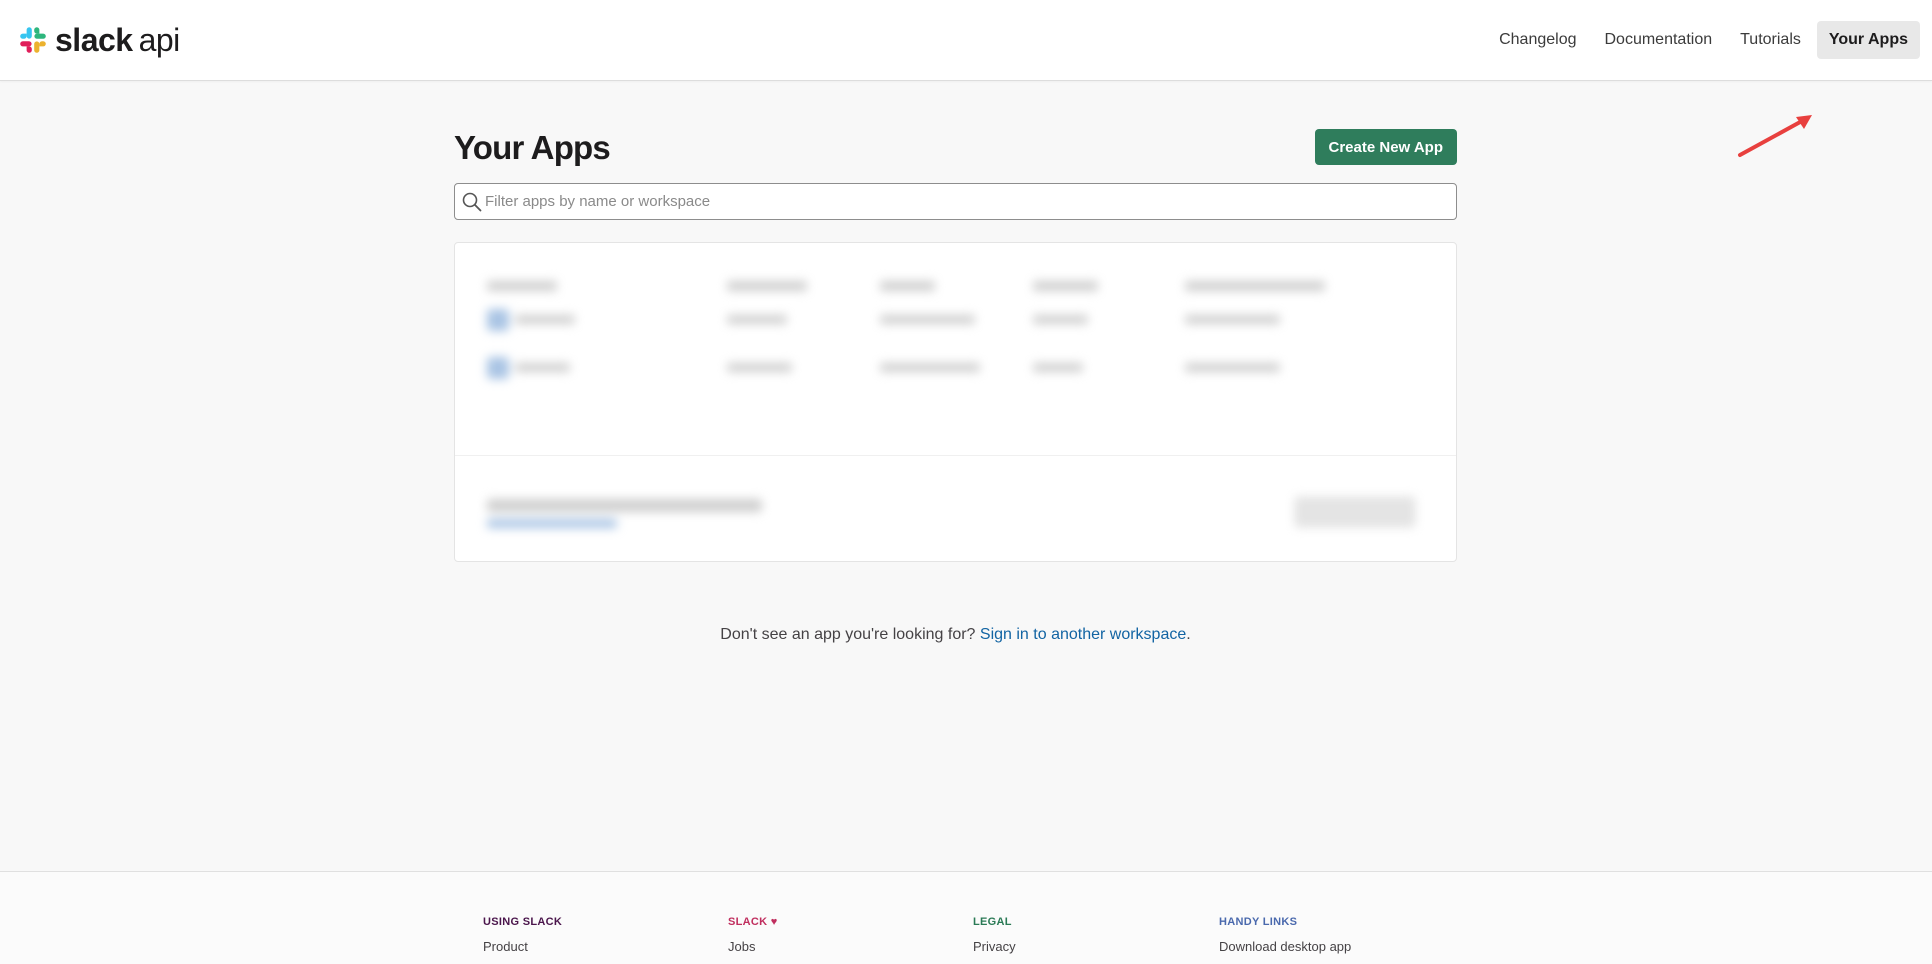 The image size is (1932, 964). What do you see at coordinates (1775, 136) in the screenshot?
I see `annotation-arrow-icon` at bounding box center [1775, 136].